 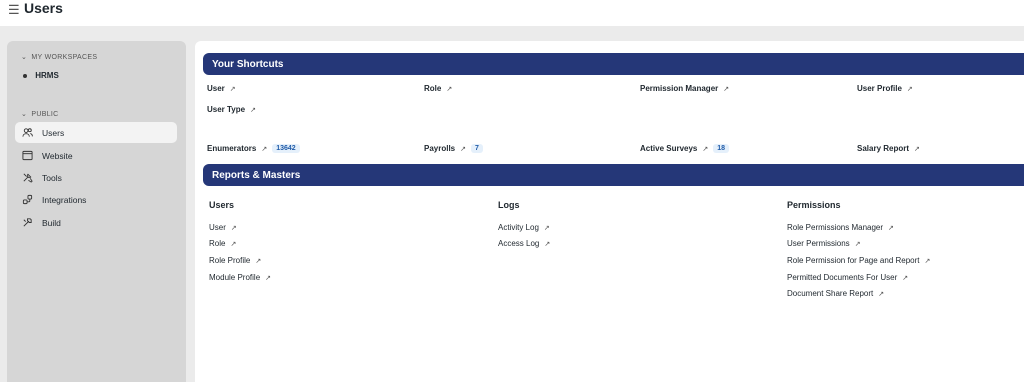 I want to click on link-module-profile: Module Profile ↗, so click(x=240, y=277).